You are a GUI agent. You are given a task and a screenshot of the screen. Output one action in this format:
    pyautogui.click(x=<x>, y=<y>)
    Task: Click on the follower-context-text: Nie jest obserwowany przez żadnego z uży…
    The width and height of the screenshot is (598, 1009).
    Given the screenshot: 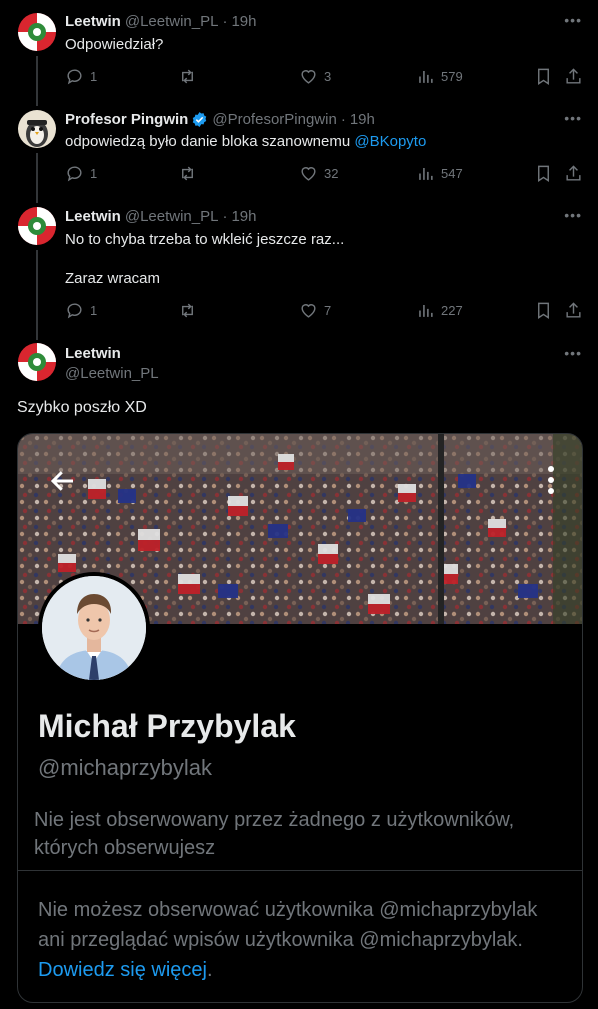 What is the action you would take?
    pyautogui.click(x=274, y=834)
    